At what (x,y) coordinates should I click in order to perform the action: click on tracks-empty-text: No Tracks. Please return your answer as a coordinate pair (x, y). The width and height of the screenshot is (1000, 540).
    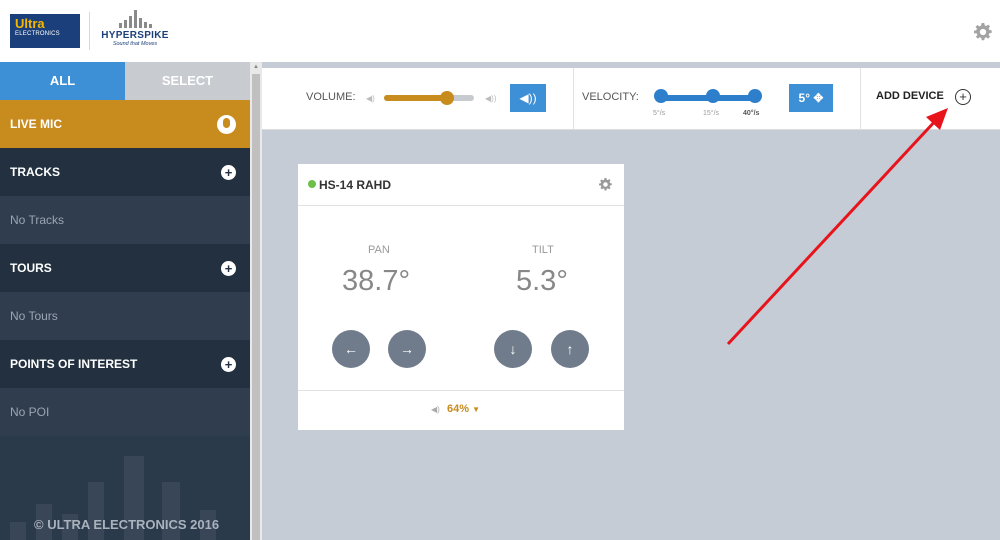
    Looking at the image, I should click on (37, 220).